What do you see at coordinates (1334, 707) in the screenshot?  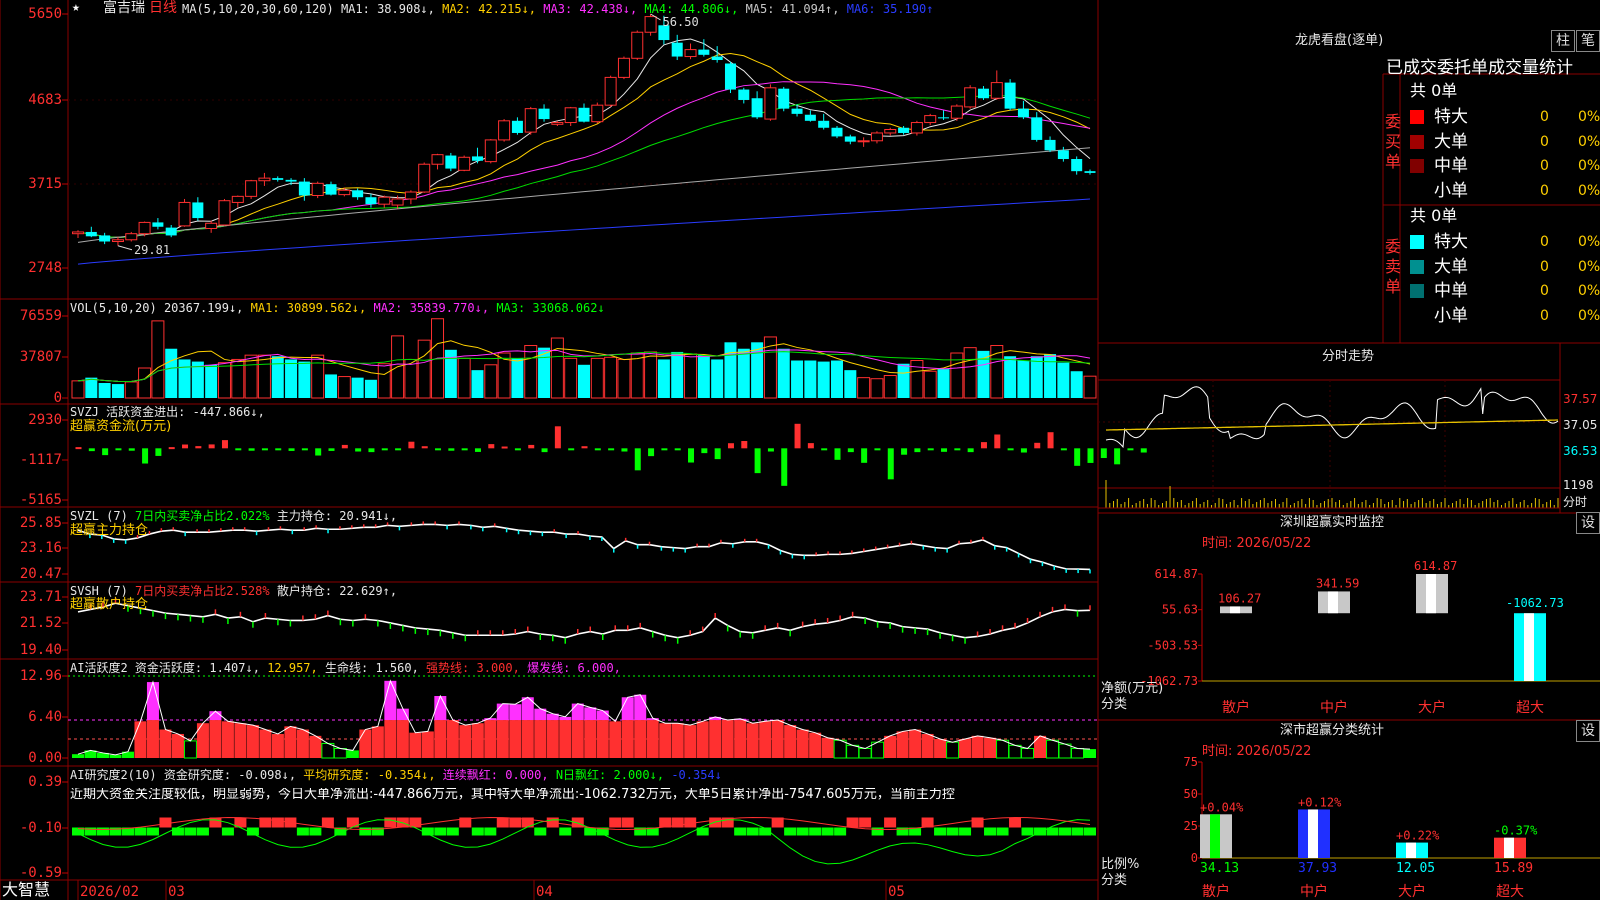 I see `sz-monitor-category: 中户` at bounding box center [1334, 707].